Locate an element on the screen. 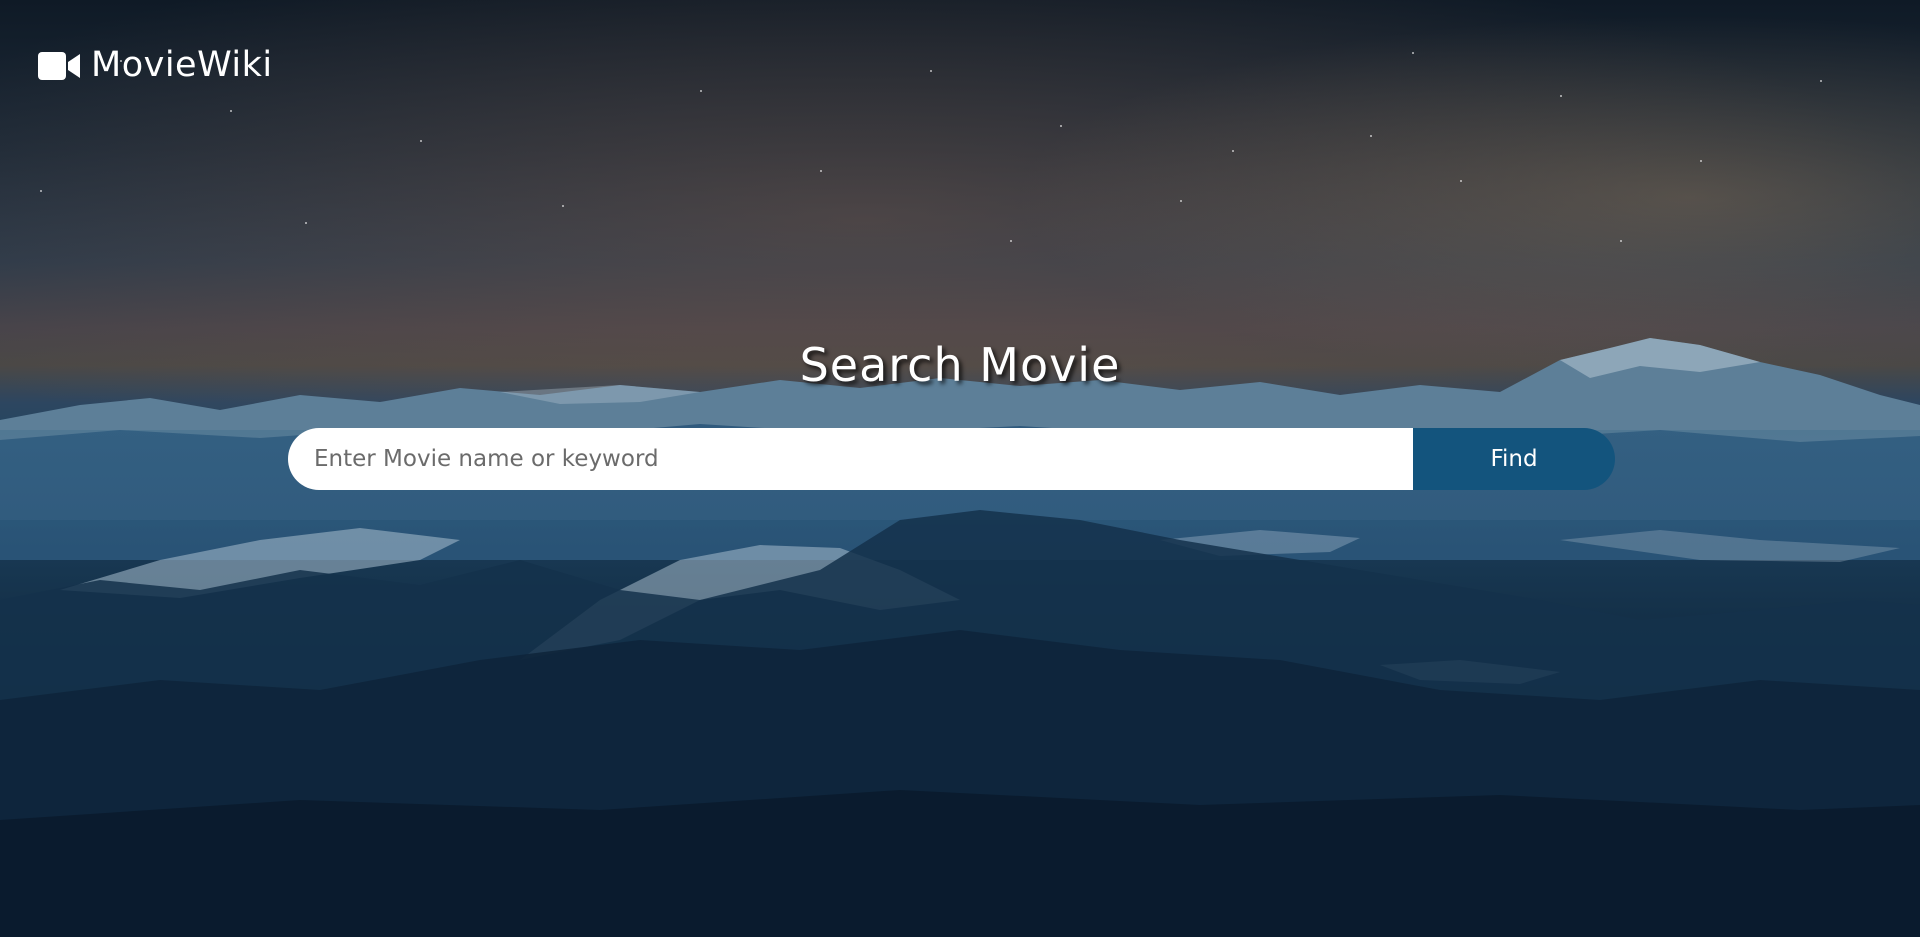 The width and height of the screenshot is (1920, 937). site-logo: MovieWiki is located at coordinates (155, 65).